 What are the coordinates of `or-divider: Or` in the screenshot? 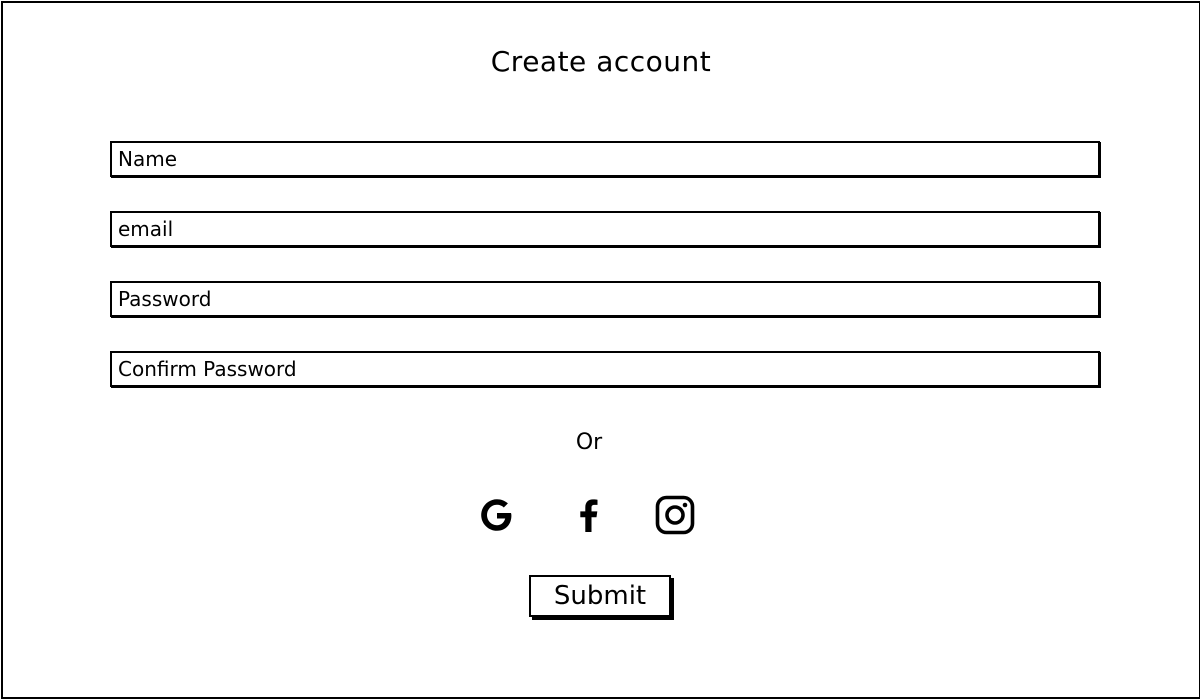 It's located at (589, 442).